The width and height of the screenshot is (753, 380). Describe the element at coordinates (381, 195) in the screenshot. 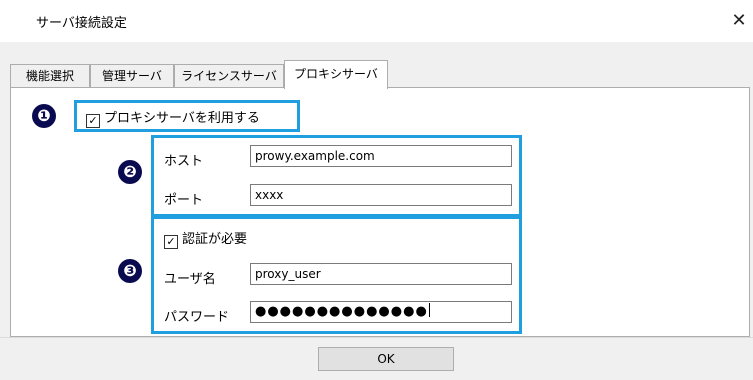

I see `port-input: xxxx` at that location.